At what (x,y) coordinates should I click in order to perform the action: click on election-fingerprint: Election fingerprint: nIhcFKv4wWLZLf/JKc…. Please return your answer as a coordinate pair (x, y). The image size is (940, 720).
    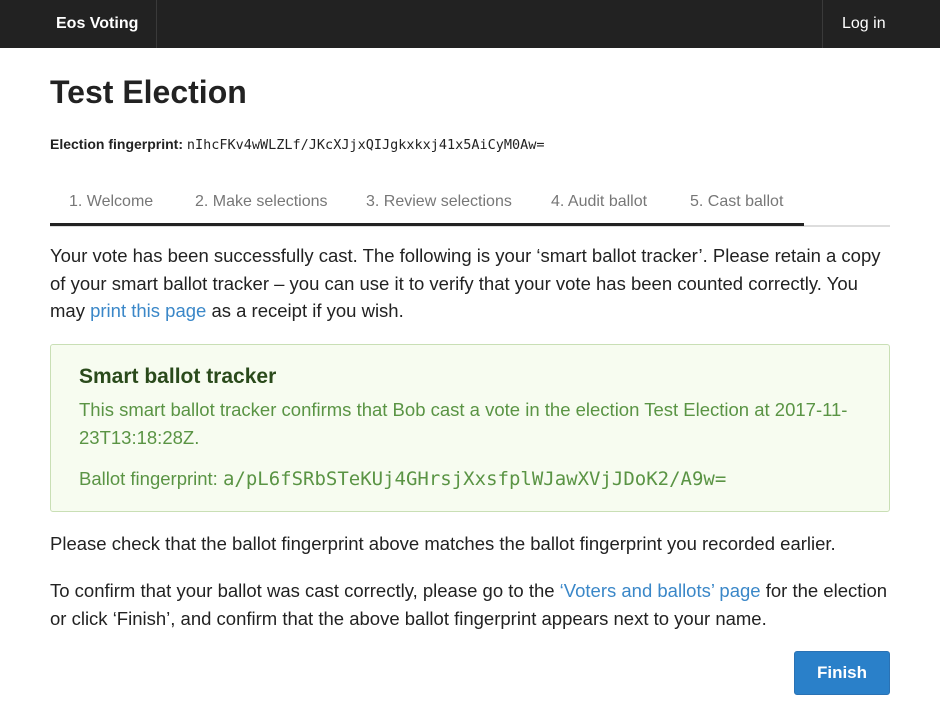
    Looking at the image, I should click on (297, 144).